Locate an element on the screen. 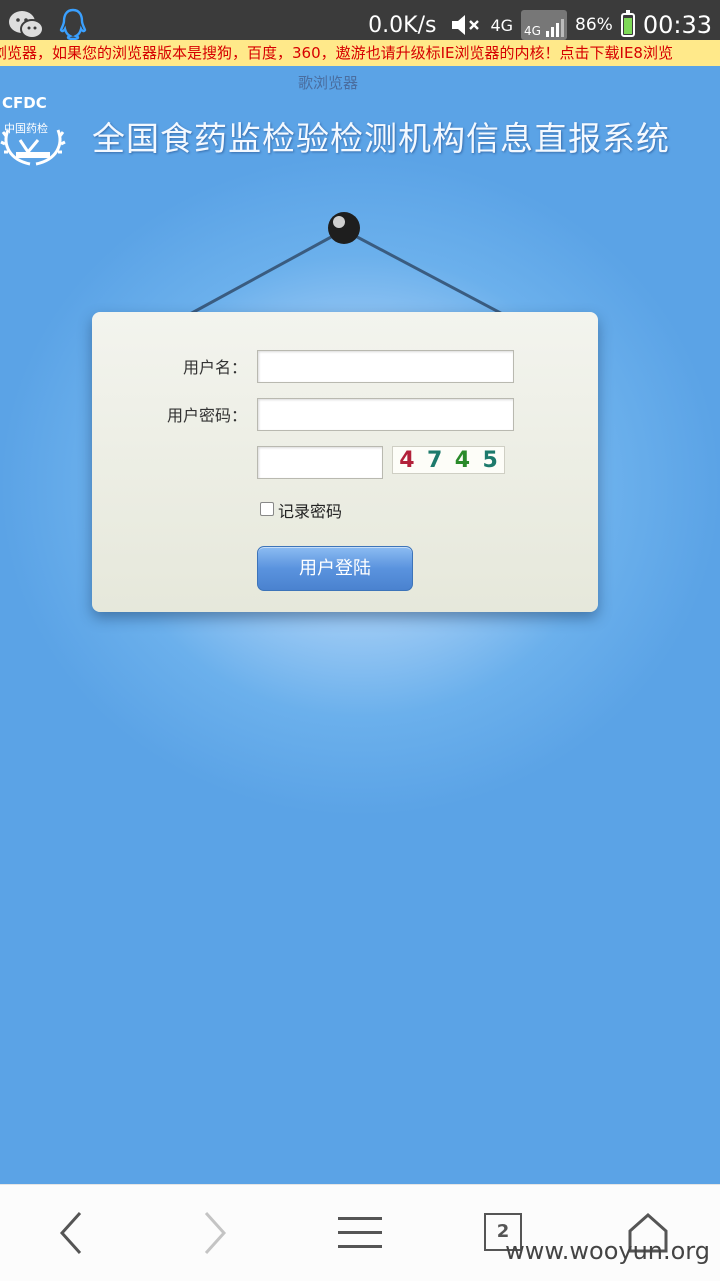 This screenshot has width=720, height=1281. network-badge: 4G is located at coordinates (532, 31).